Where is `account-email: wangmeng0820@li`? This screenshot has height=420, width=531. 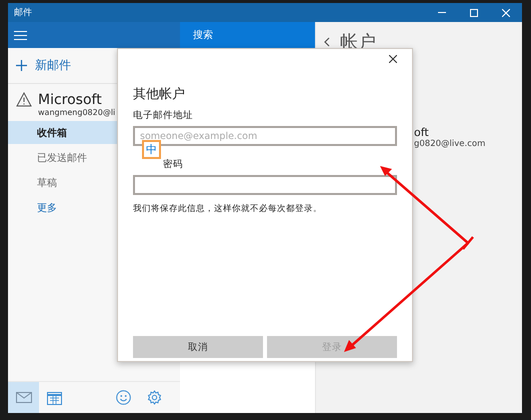 account-email: wangmeng0820@li is located at coordinates (77, 112).